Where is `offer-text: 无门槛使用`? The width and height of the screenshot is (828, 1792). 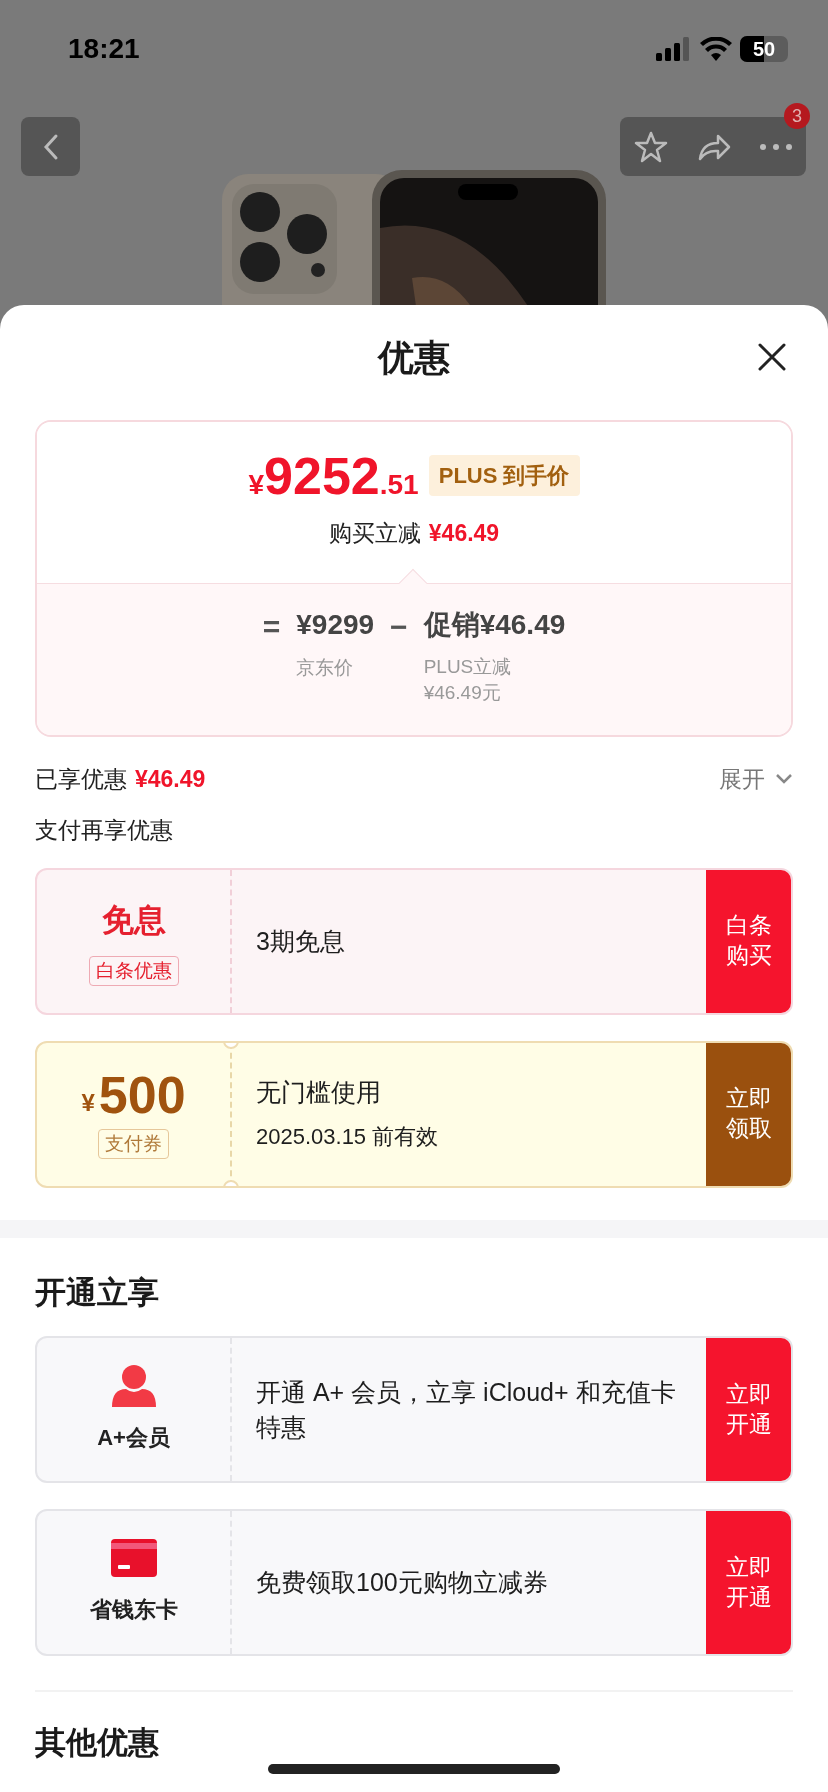
offer-text: 无门槛使用 is located at coordinates (319, 1092).